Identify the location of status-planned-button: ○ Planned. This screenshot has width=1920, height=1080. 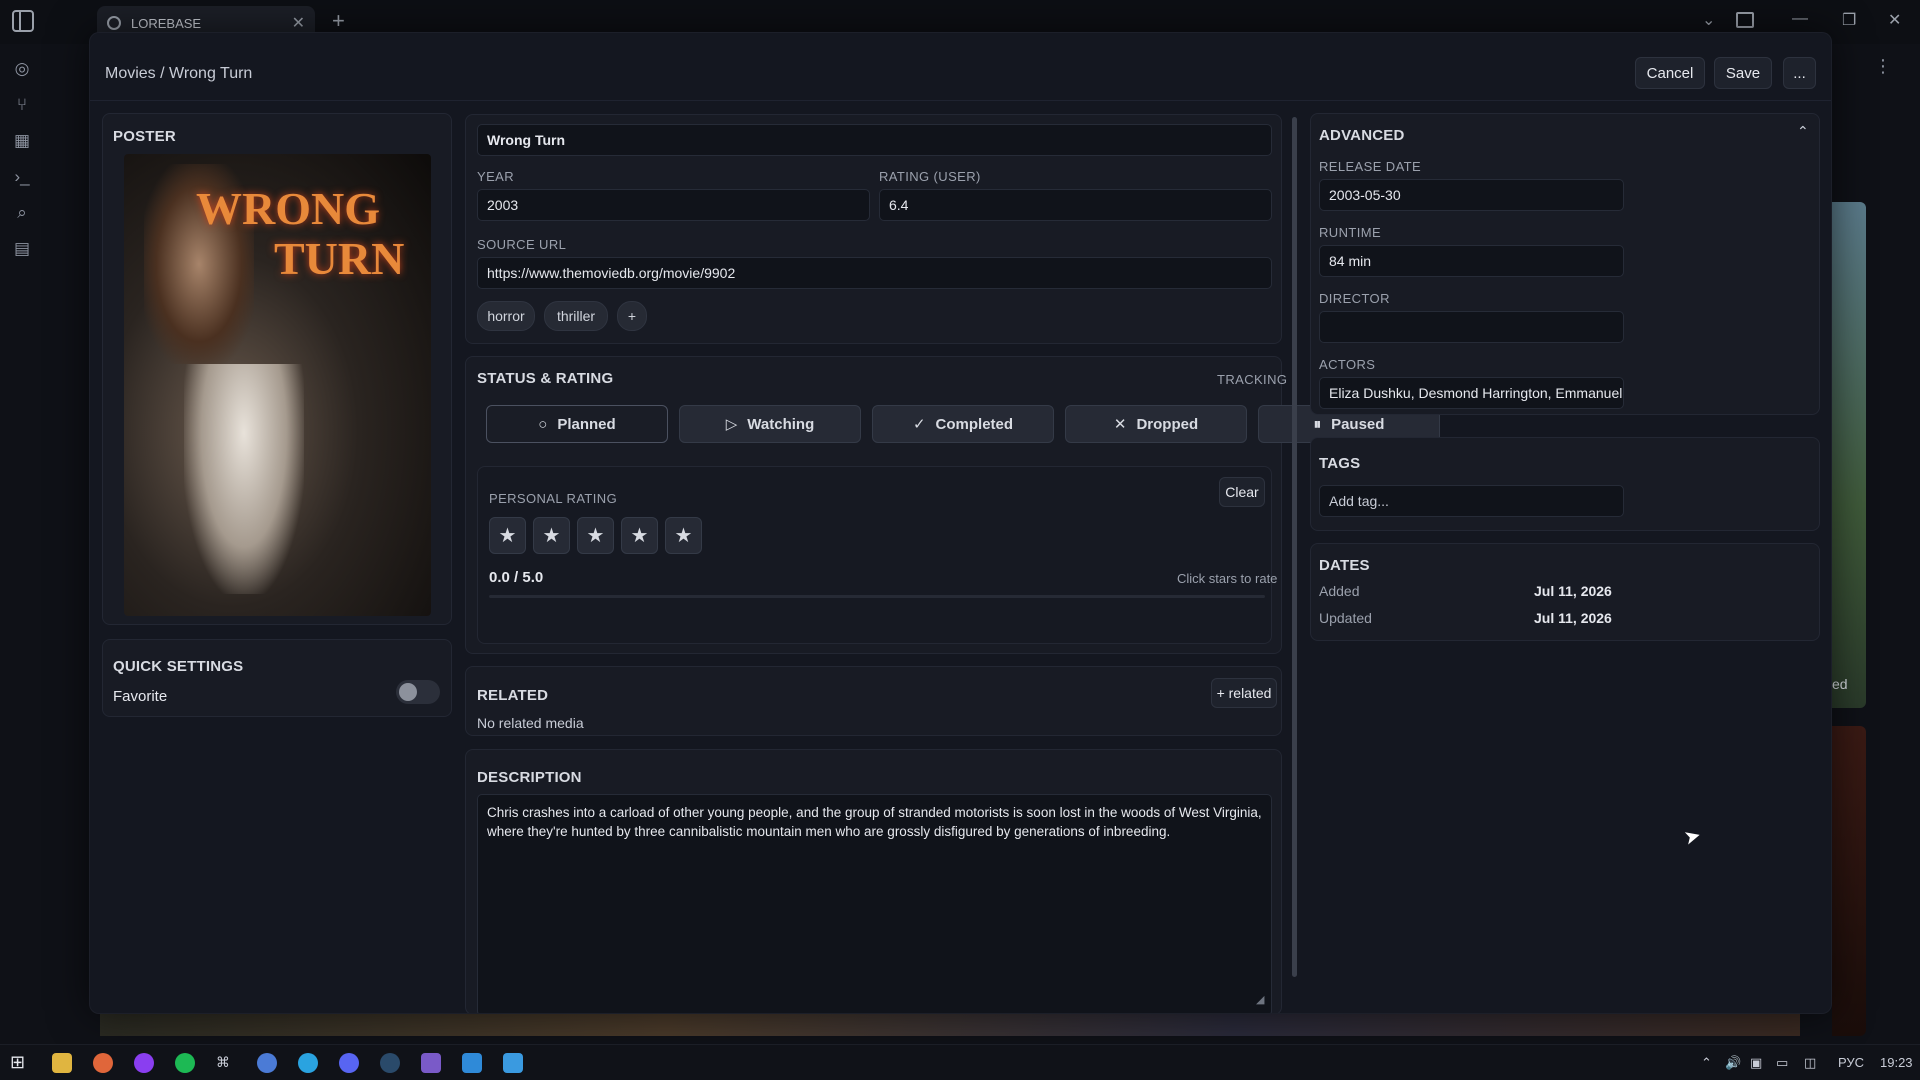
(577, 424).